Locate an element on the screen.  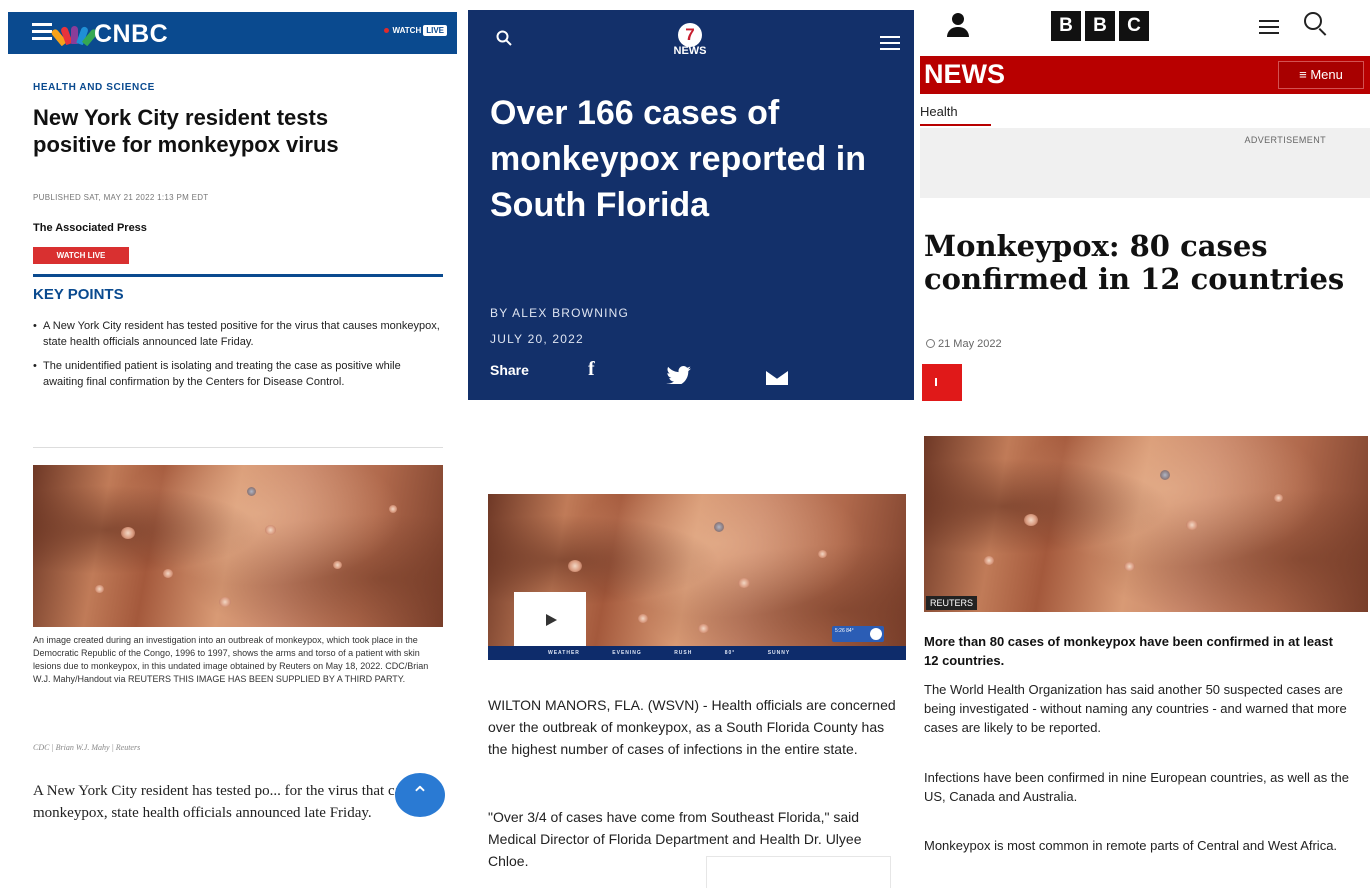
mail-icon is located at coordinates (777, 378).